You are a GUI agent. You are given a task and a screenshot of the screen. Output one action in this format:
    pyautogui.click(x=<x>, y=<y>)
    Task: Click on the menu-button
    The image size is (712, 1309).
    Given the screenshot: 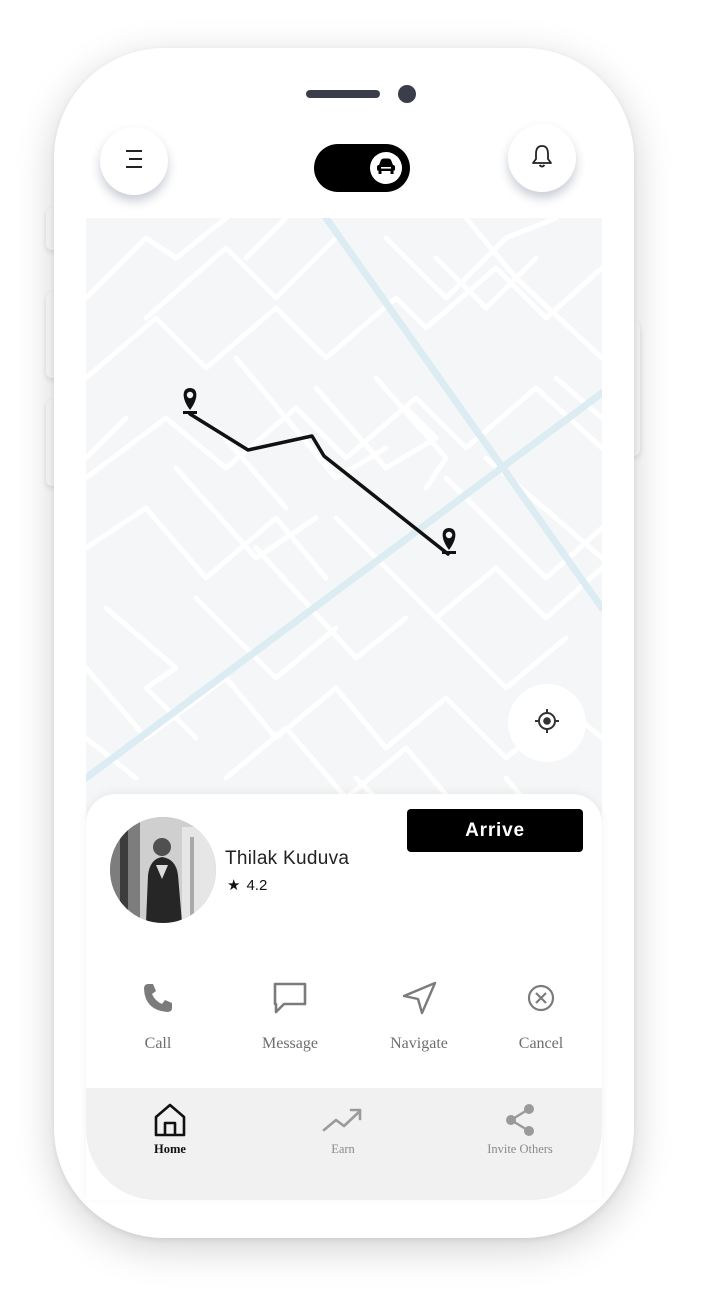 What is the action you would take?
    pyautogui.click(x=134, y=161)
    